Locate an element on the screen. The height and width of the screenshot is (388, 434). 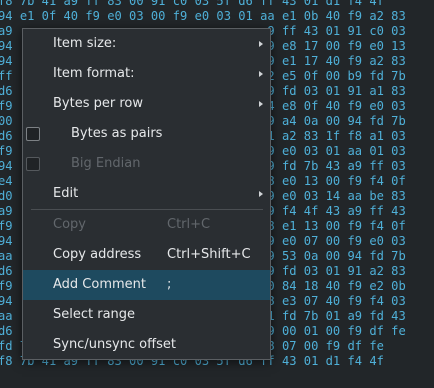
menu-item-shortcut: ; is located at coordinates (169, 284).